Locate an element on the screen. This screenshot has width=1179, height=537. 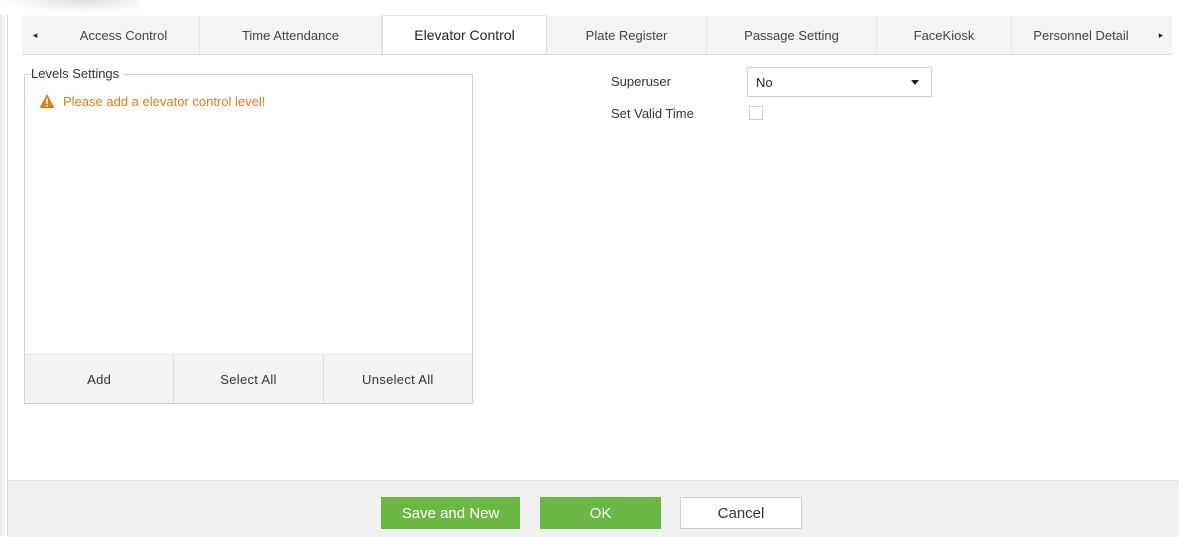
superuser-select: No is located at coordinates (839, 82).